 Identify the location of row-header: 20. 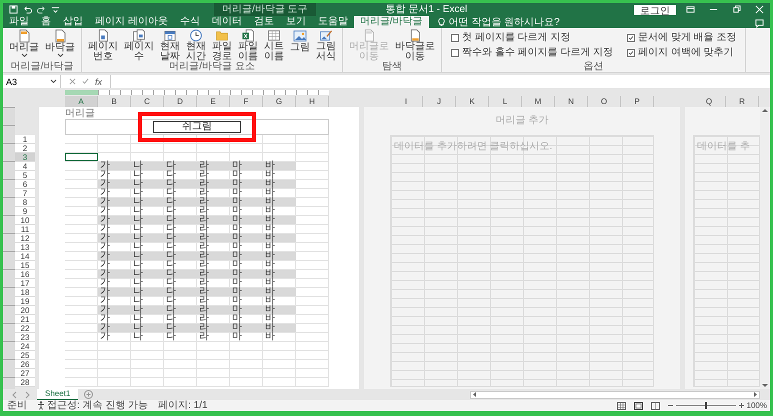
(25, 310).